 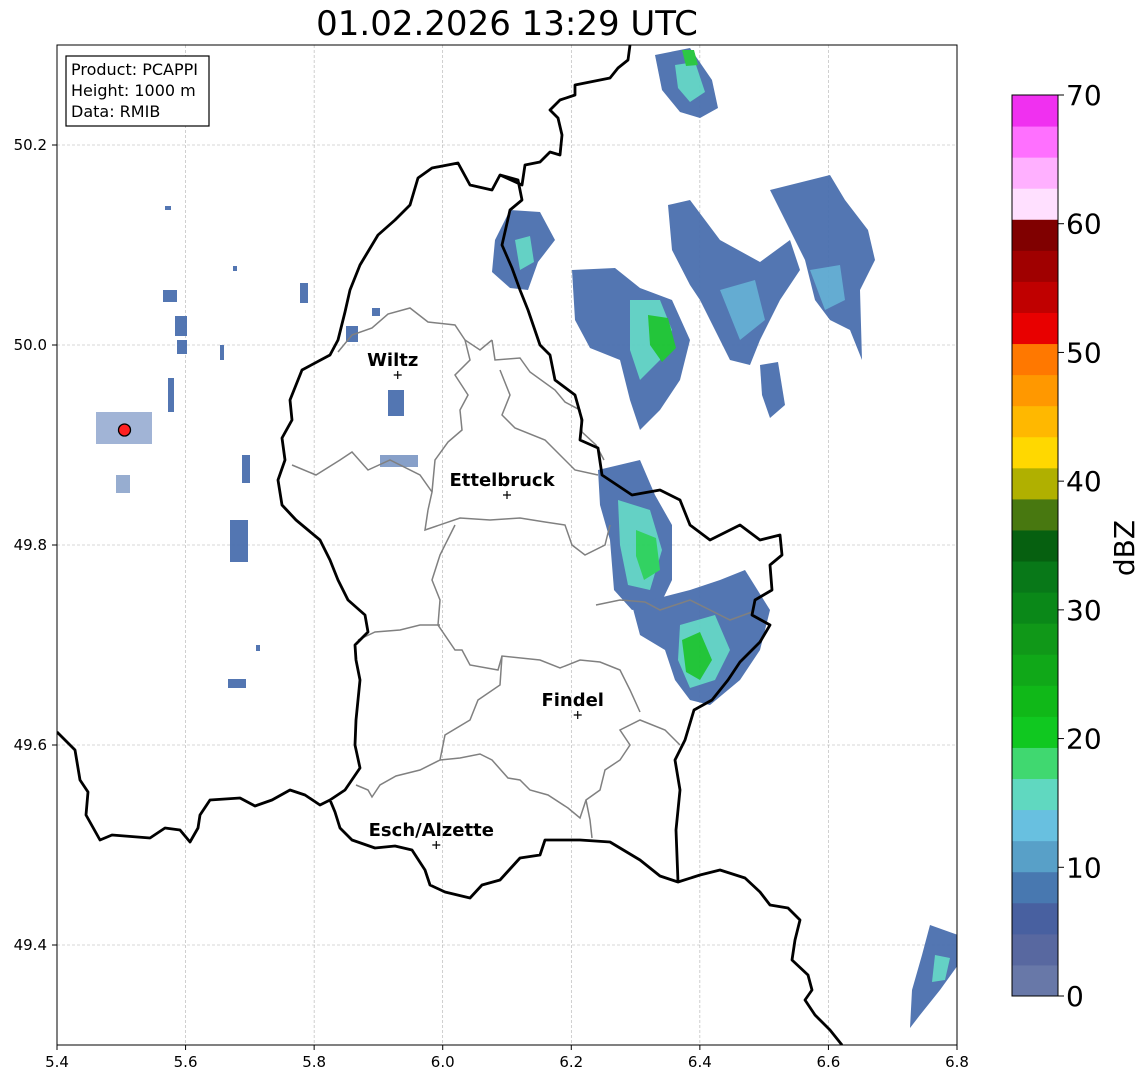 I want to click on y-tick-label: 50.2, so click(x=30, y=145).